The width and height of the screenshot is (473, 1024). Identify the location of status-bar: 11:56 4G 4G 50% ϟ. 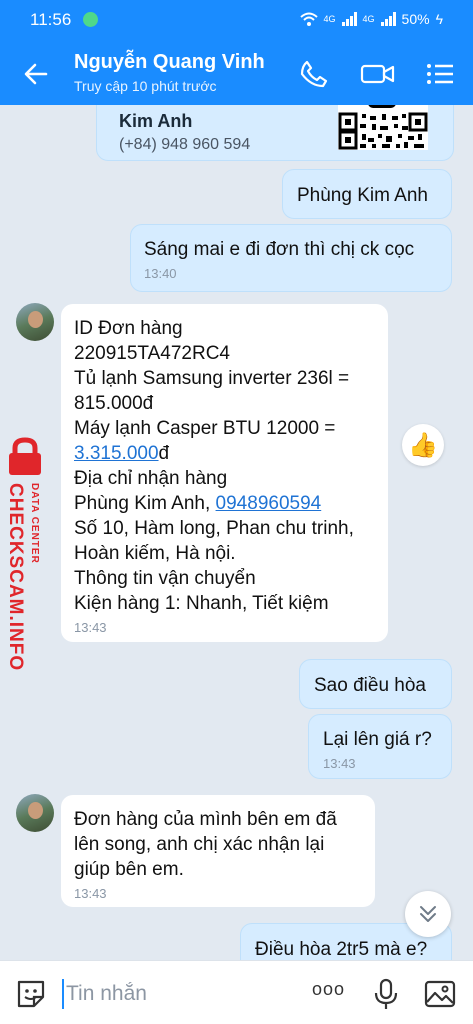
(236, 21).